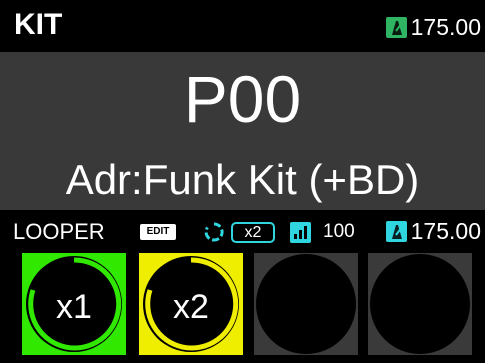 Image resolution: width=485 pixels, height=363 pixels. What do you see at coordinates (445, 27) in the screenshot?
I see `tempo-value: 175.00` at bounding box center [445, 27].